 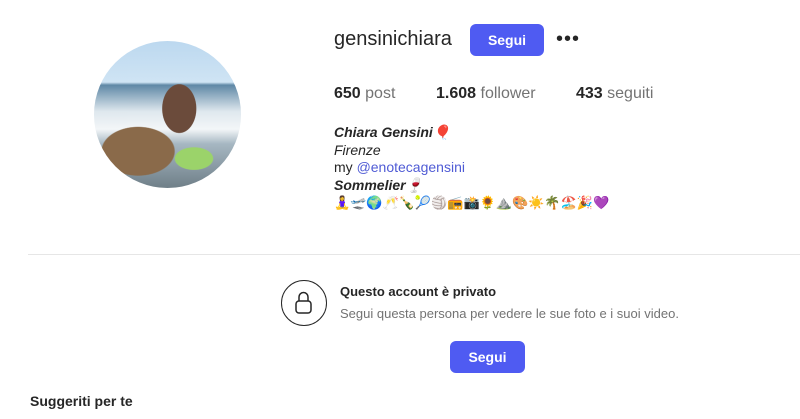 What do you see at coordinates (630, 93) in the screenshot?
I see `following-label: seguiti` at bounding box center [630, 93].